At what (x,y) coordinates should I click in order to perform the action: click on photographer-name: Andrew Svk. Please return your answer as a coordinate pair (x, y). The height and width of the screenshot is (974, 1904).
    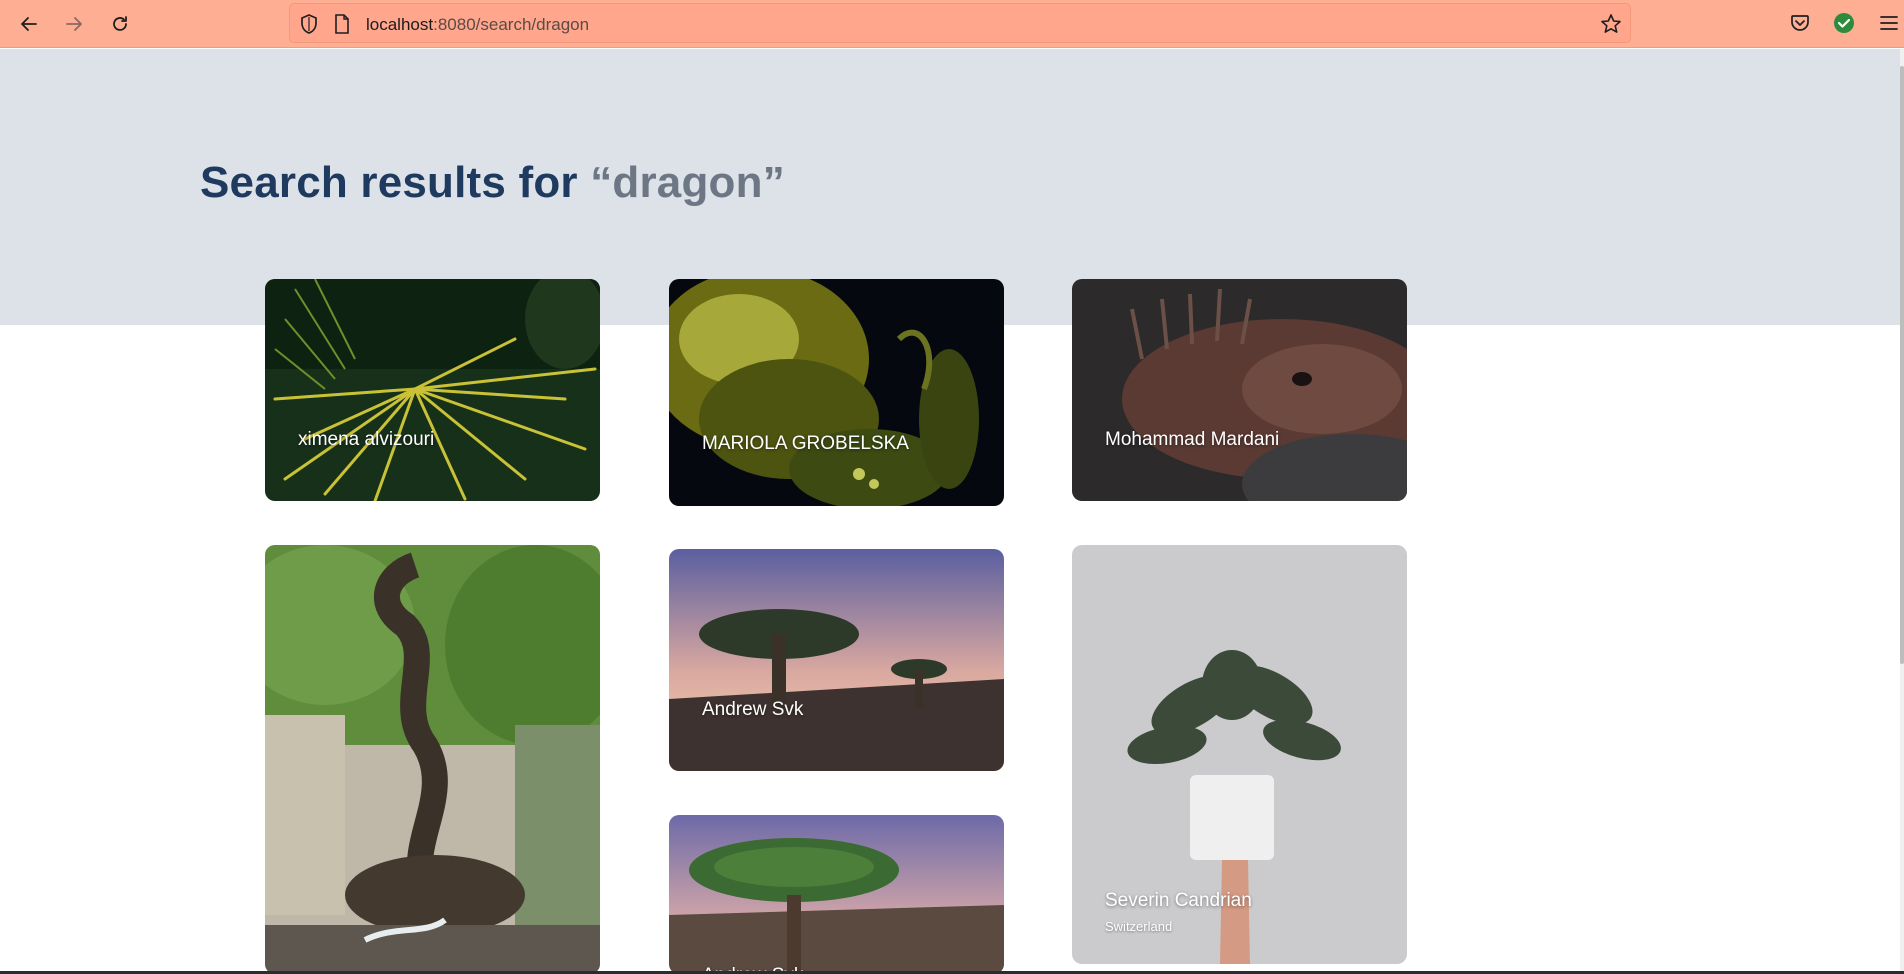
    Looking at the image, I should click on (753, 709).